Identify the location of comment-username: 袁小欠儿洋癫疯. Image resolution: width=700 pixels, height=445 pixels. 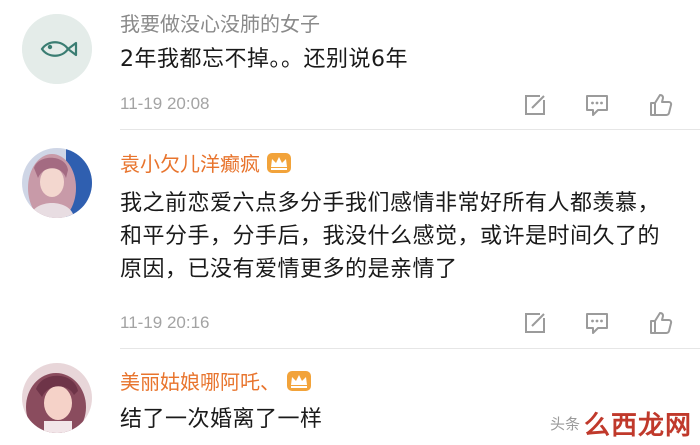
(206, 164).